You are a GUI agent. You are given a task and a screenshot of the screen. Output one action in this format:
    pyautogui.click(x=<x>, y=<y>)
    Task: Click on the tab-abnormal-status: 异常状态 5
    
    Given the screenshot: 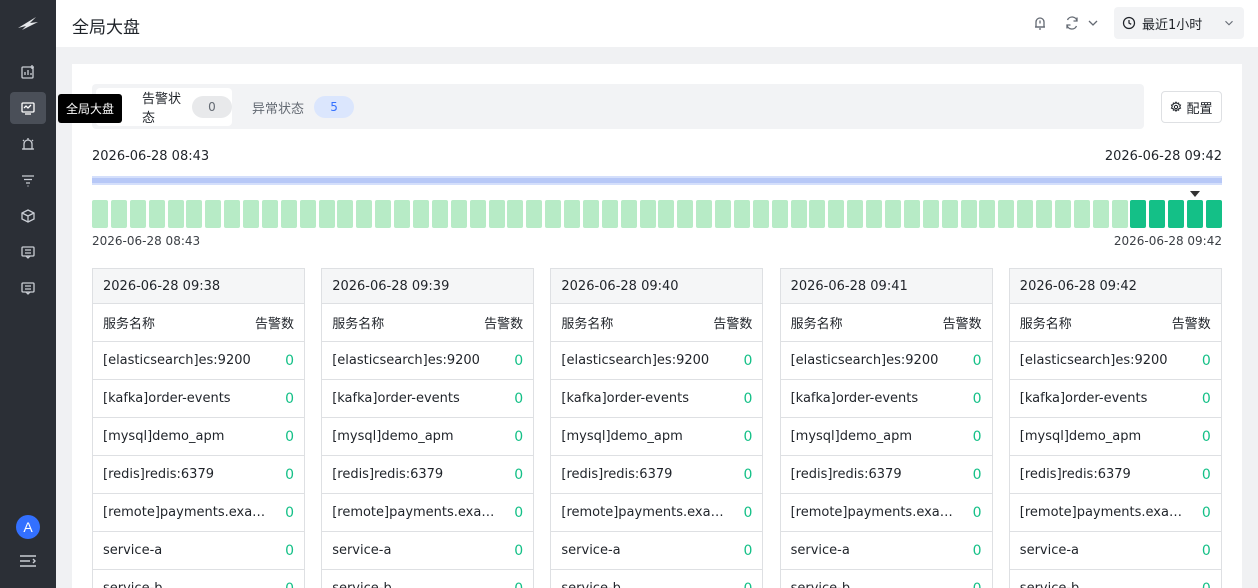 What is the action you would take?
    pyautogui.click(x=312, y=107)
    